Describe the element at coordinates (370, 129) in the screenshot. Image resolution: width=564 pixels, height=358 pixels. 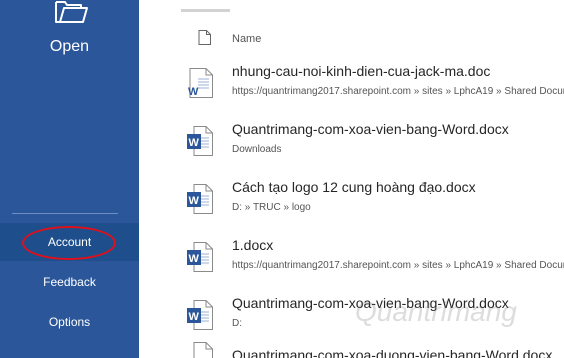
I see `file-name: Quantrimang-com-xoa-vien-bang-Word.docx` at that location.